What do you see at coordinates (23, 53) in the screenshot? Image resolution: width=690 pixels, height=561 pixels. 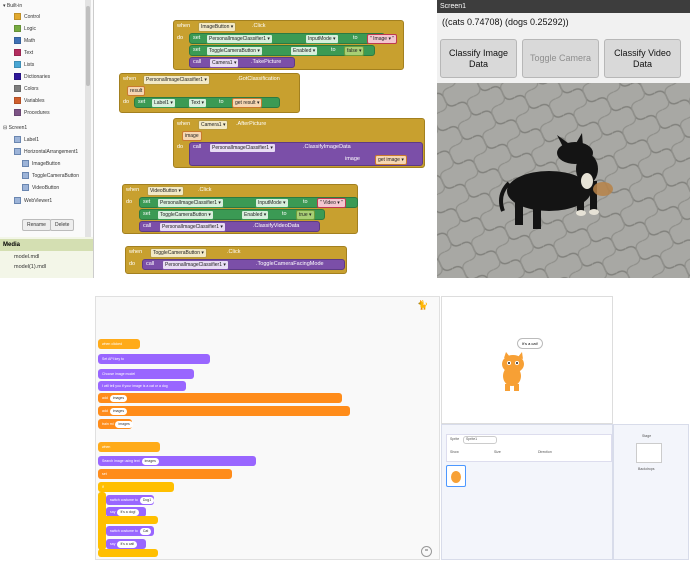 I see `palette-item-text: Text` at bounding box center [23, 53].